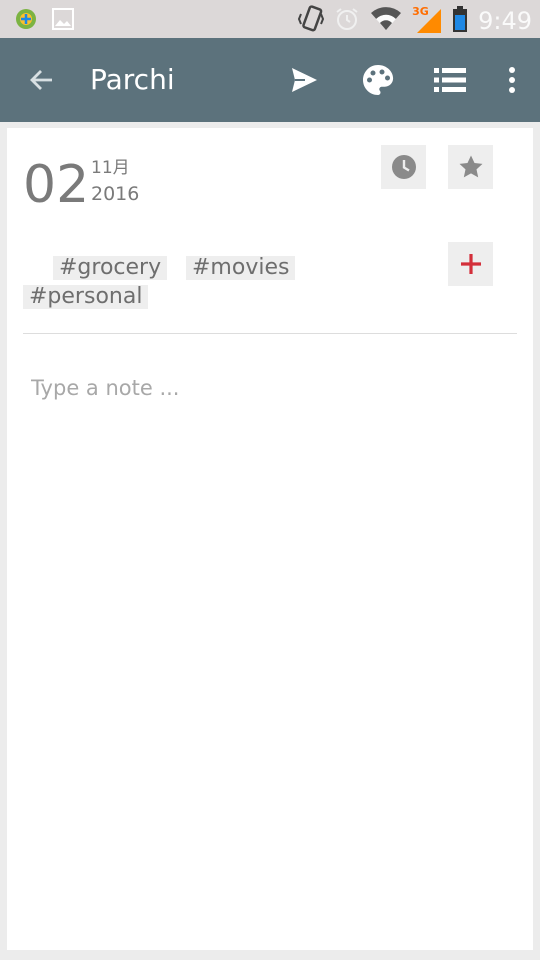 This screenshot has width=540, height=960. I want to click on tag-chip: #grocery, so click(110, 268).